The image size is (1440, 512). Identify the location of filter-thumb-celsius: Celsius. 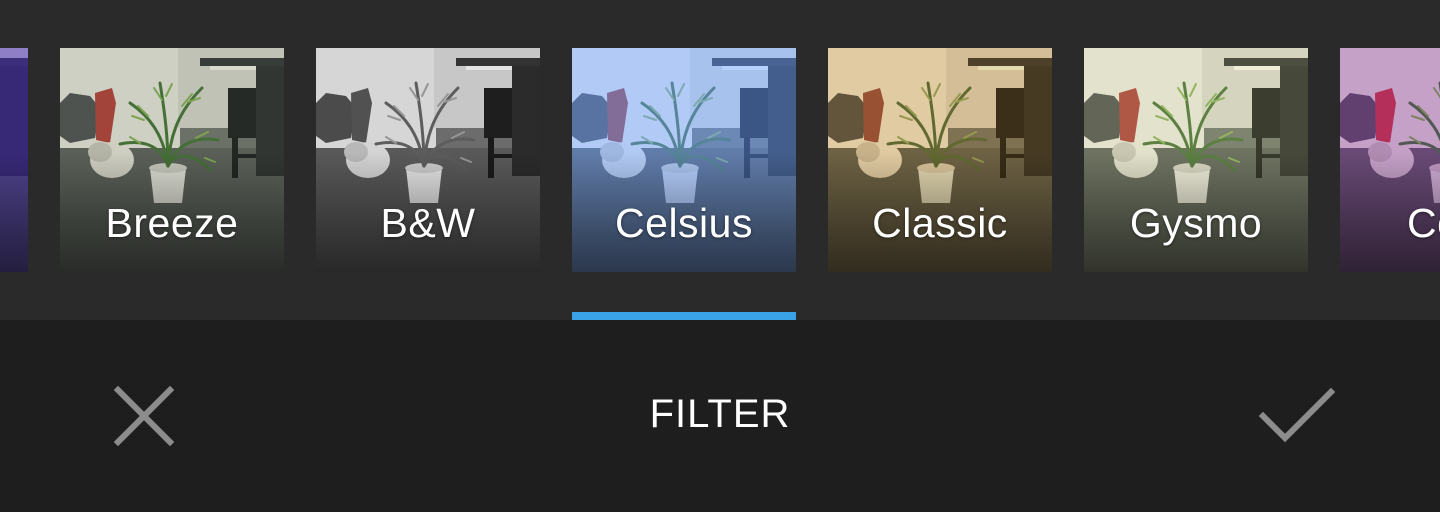
(684, 160).